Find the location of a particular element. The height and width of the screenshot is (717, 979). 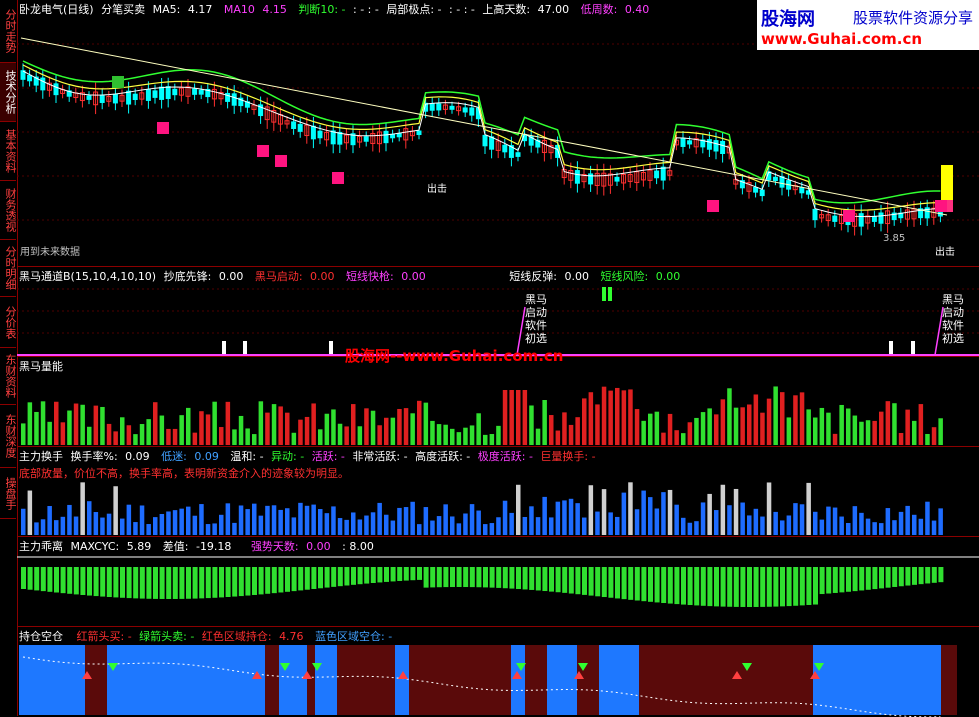

tab-price-table: 分价表 is located at coordinates (8, 322).